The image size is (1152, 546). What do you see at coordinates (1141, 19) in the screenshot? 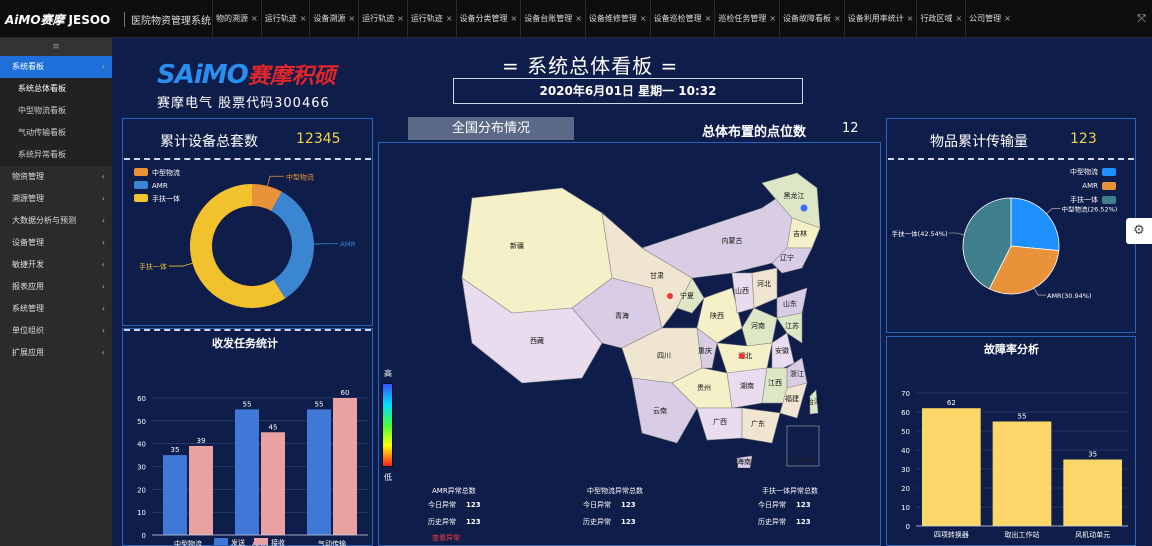
I see `fullscreen-icon: ⤧` at bounding box center [1141, 19].